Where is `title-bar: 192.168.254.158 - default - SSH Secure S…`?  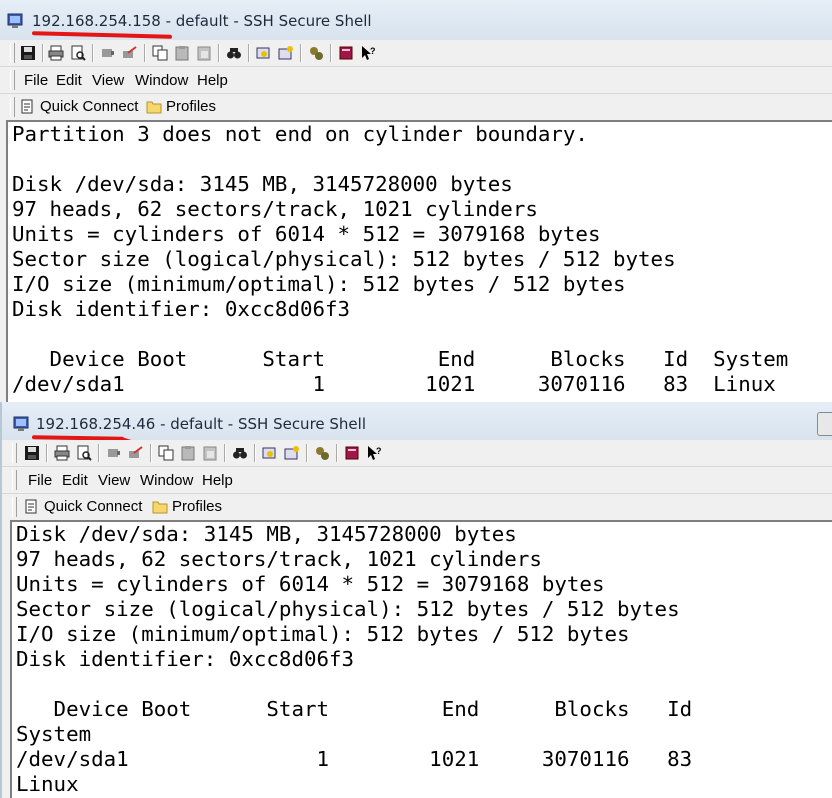
title-bar: 192.168.254.158 - default - SSH Secure S… is located at coordinates (416, 20).